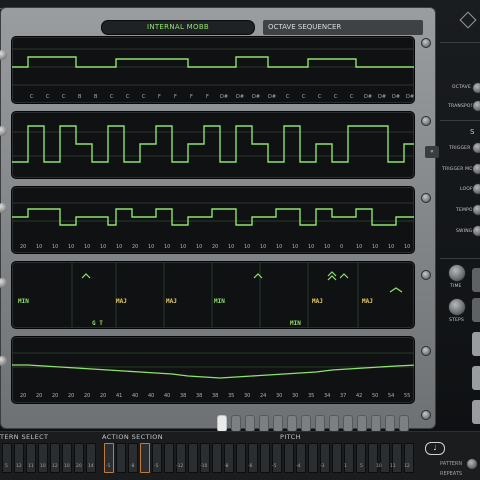 The width and height of the screenshot is (480, 480). I want to click on lane-1-knob, so click(3, 55).